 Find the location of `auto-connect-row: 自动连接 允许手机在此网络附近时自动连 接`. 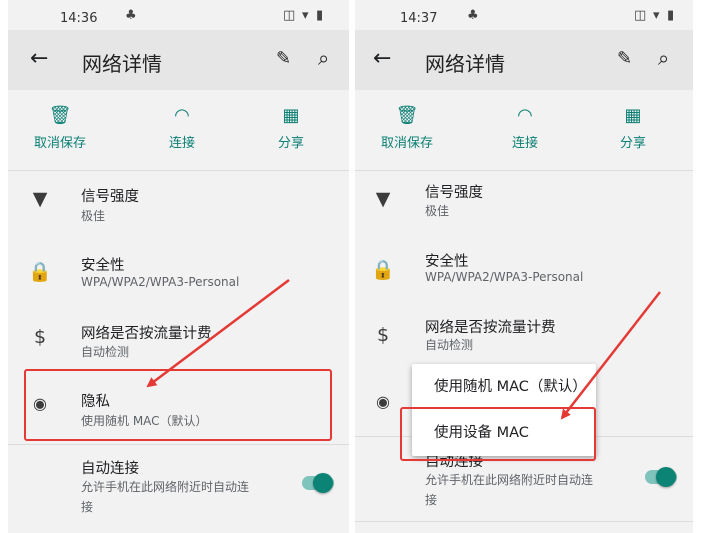

auto-connect-row: 自动连接 允许手机在此网络附近时自动连 接 is located at coordinates (178, 486).